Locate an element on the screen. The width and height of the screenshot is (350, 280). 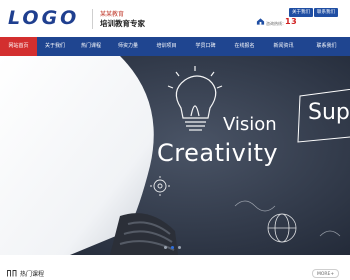
nav-item-0: 网站首页 is located at coordinates (18, 46).